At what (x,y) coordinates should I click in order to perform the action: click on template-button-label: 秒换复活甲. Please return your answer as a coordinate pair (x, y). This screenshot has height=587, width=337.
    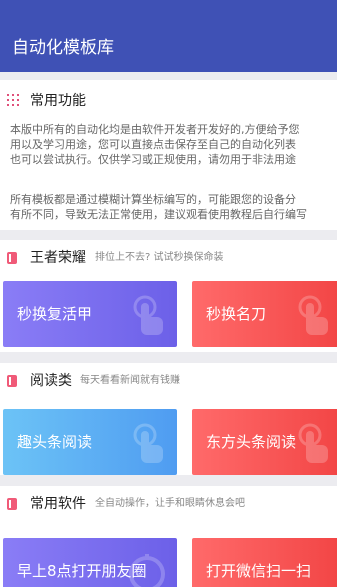
    Looking at the image, I should click on (55, 314).